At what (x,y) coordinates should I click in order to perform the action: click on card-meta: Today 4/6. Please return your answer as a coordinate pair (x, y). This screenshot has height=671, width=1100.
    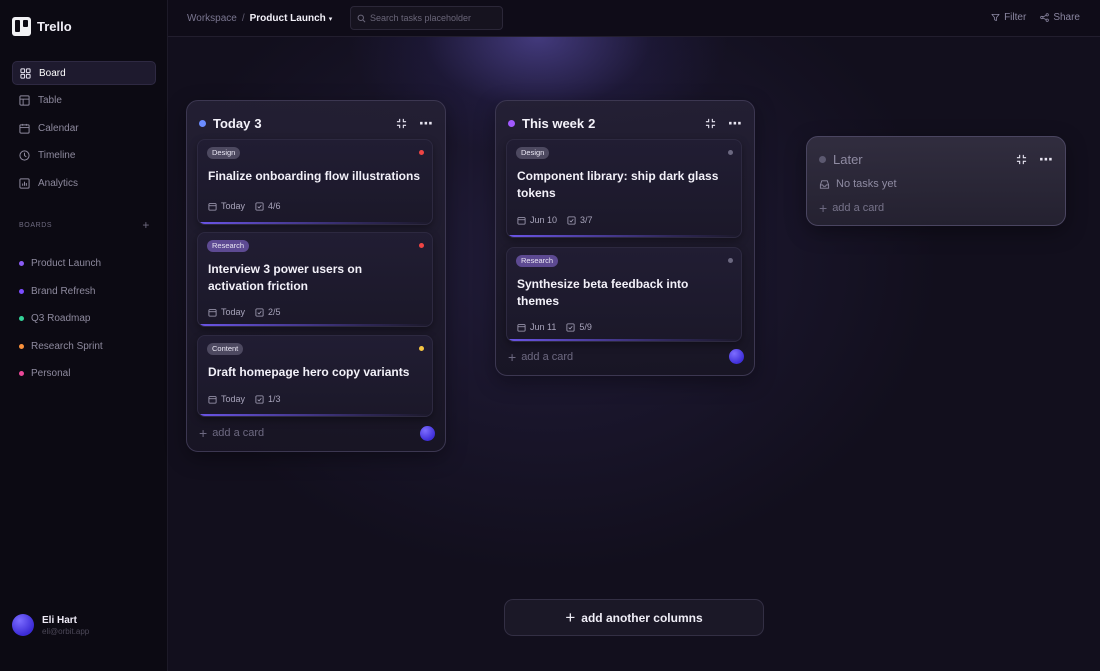
    Looking at the image, I should click on (244, 206).